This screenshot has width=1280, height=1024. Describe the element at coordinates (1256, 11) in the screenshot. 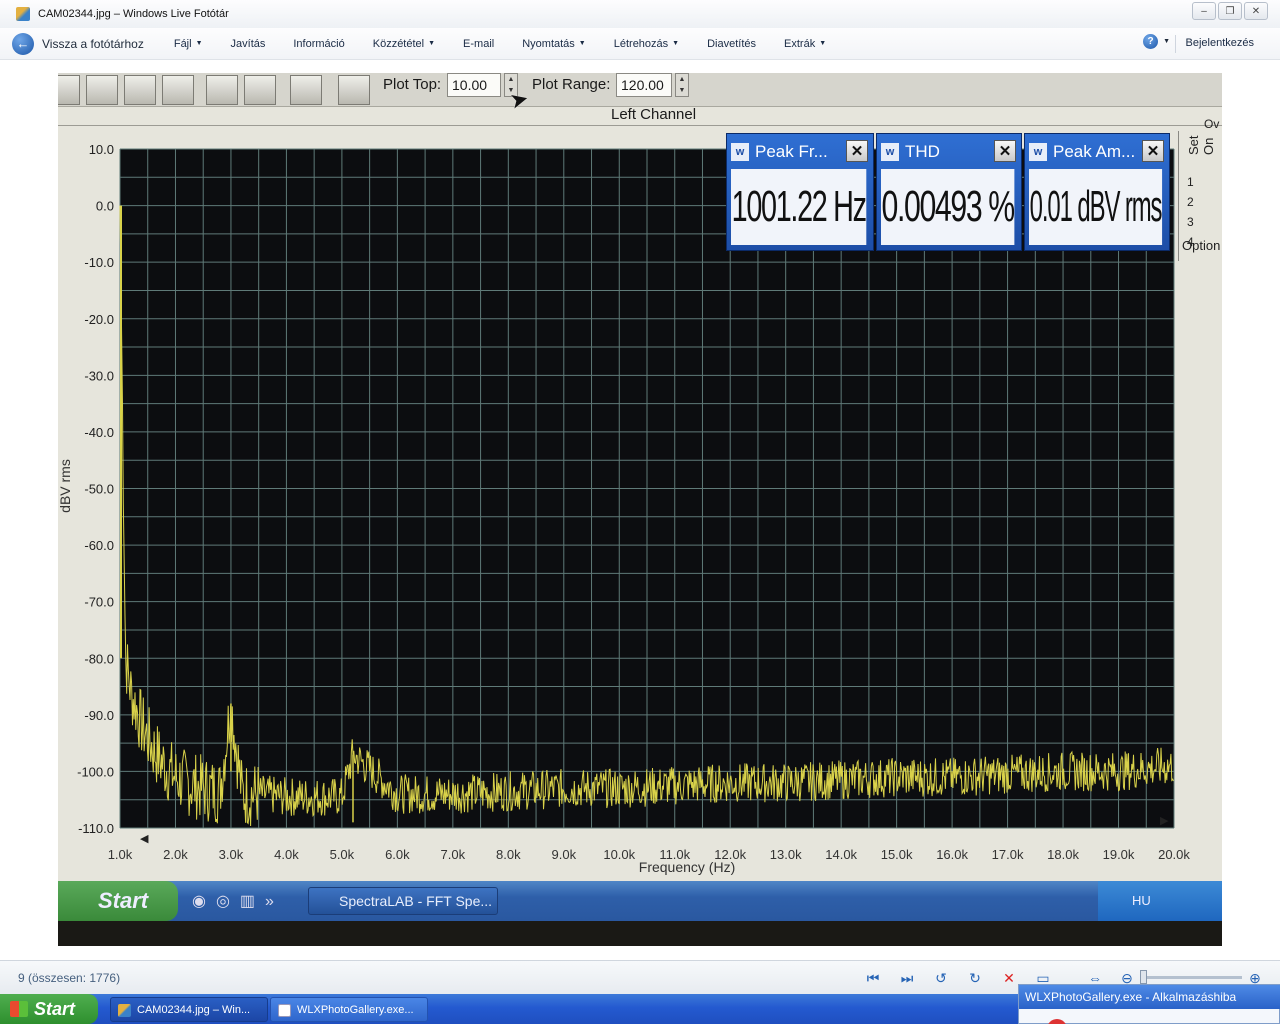

I see `close-button: ✕` at that location.